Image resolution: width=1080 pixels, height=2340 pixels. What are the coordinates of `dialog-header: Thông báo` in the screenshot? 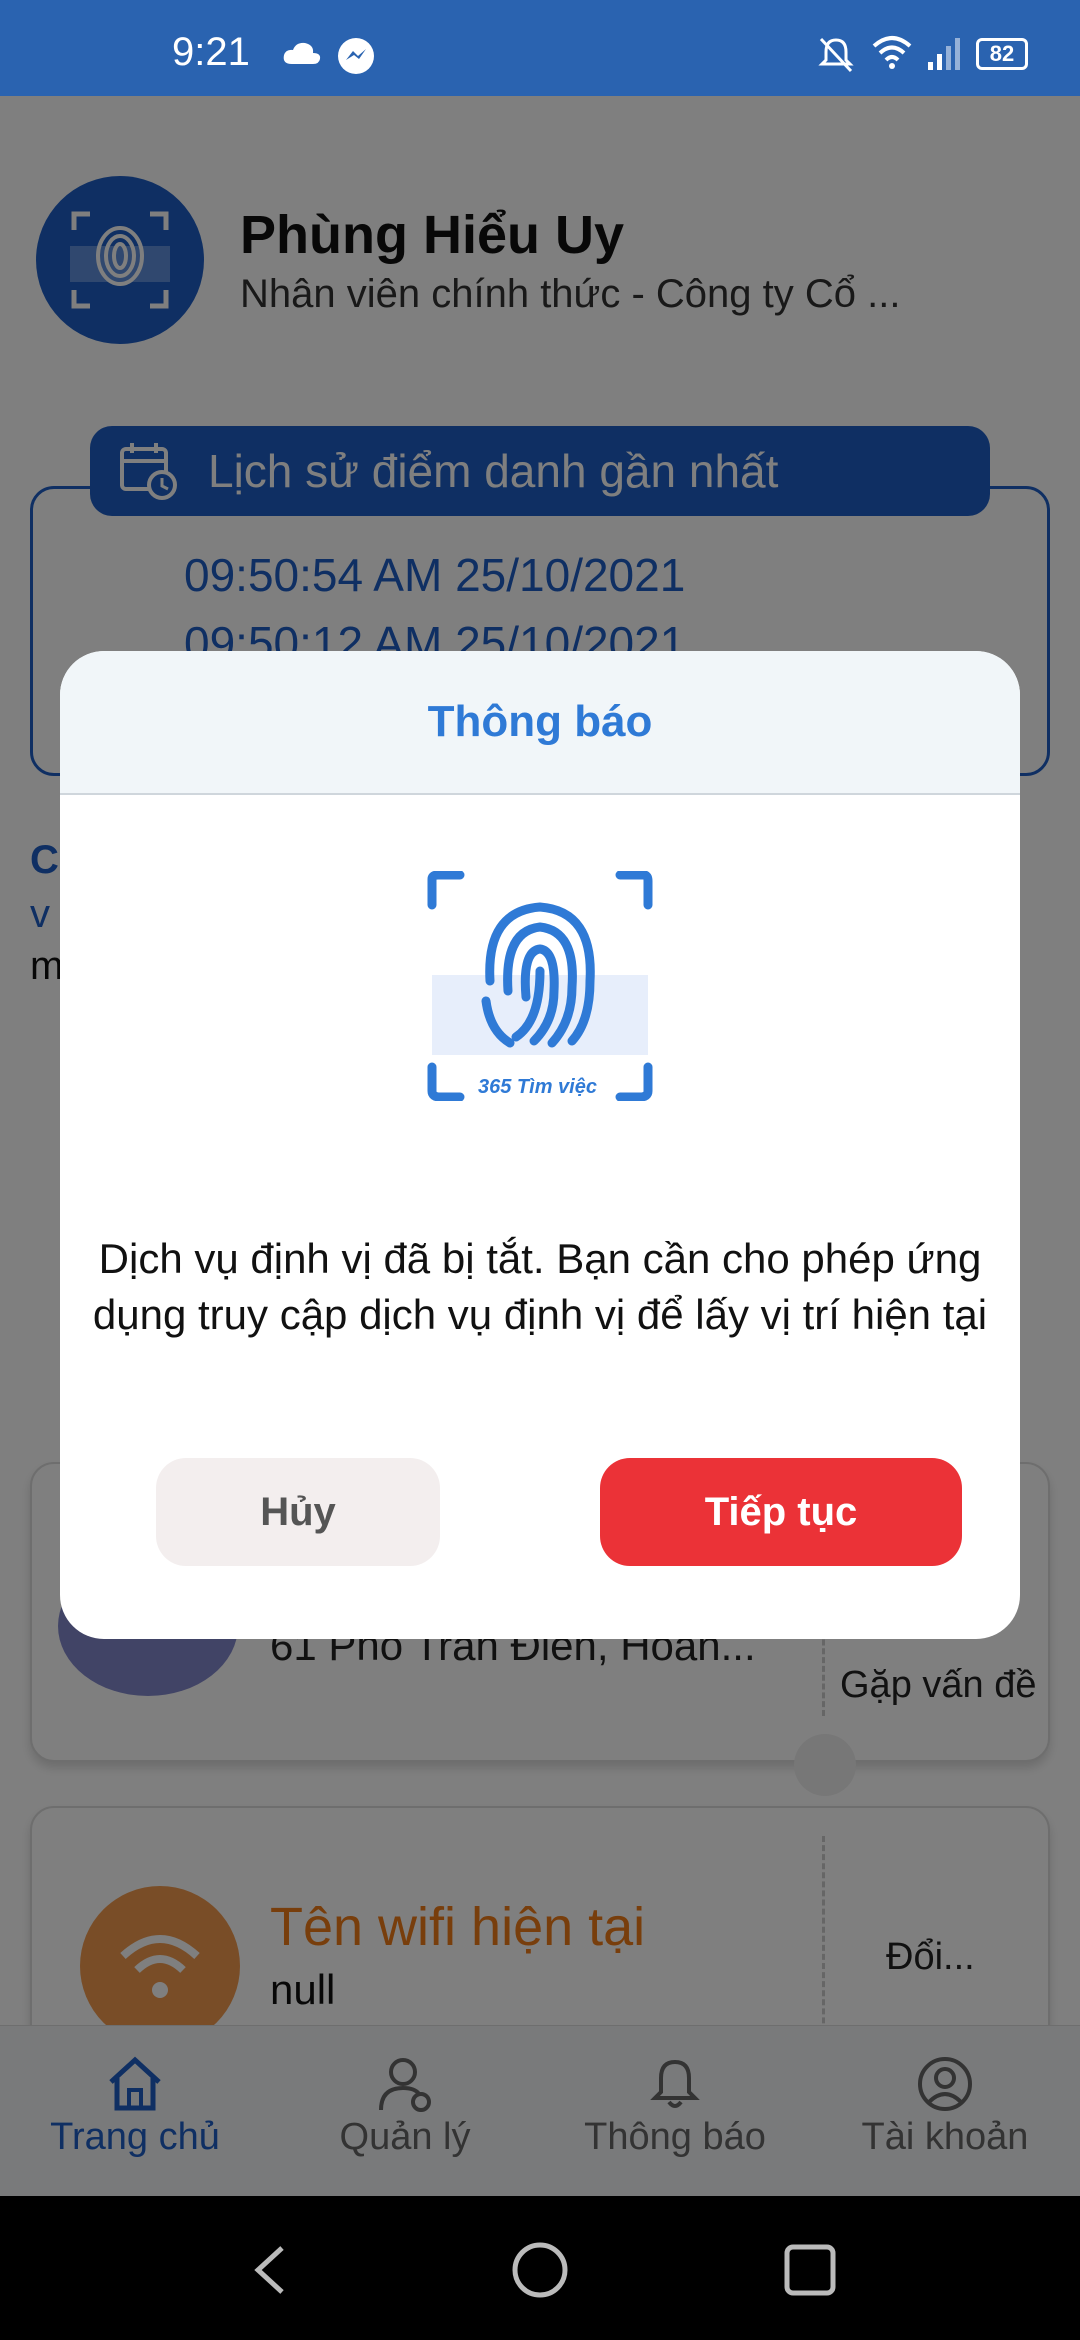 It's located at (540, 723).